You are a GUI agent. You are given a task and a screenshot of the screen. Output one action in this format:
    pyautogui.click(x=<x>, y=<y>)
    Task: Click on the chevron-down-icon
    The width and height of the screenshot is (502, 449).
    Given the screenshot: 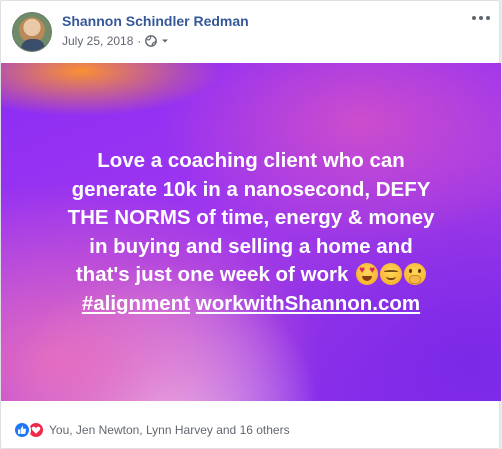 What is the action you would take?
    pyautogui.click(x=165, y=41)
    